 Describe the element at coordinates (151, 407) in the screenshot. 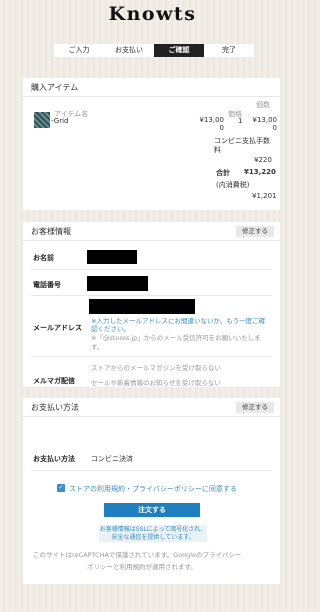

I see `payment-method-title: お支払い方法 修正する` at that location.